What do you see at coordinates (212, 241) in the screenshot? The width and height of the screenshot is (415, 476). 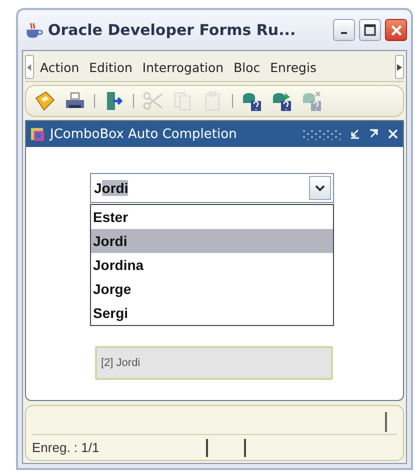 I see `list-option: Jordi` at bounding box center [212, 241].